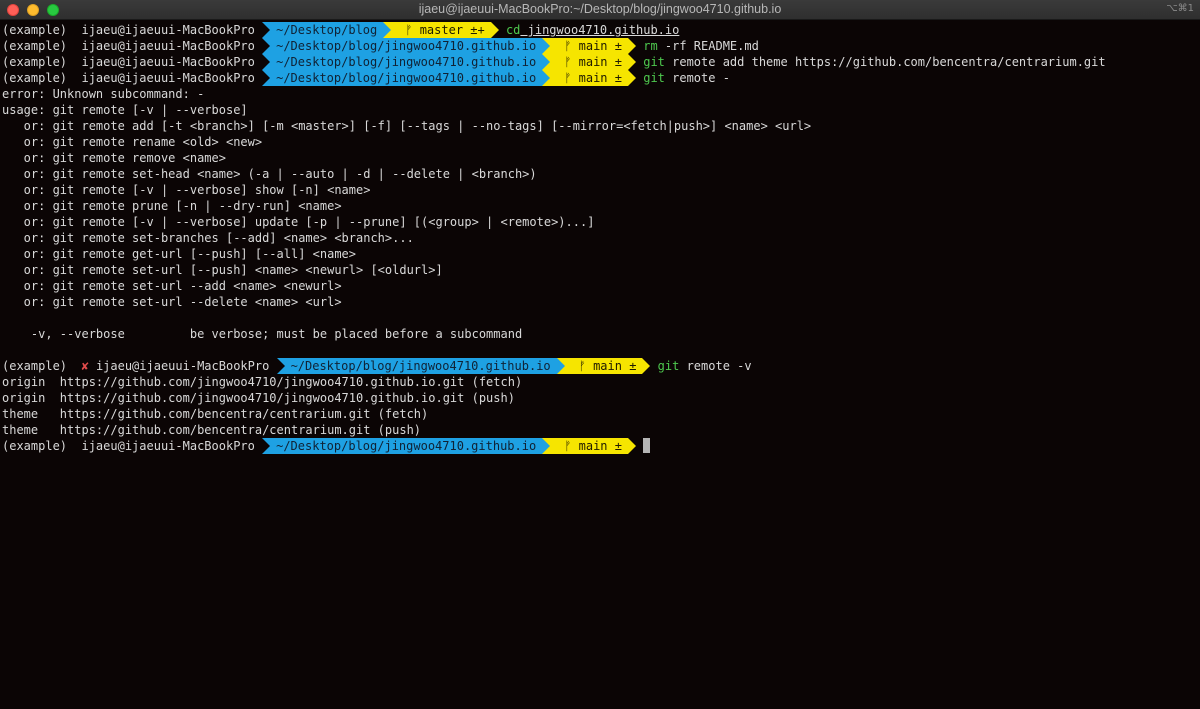 The image size is (1200, 709). Describe the element at coordinates (601, 110) in the screenshot. I see `terminal-line: usage: git remote [-v | --verbose]` at that location.